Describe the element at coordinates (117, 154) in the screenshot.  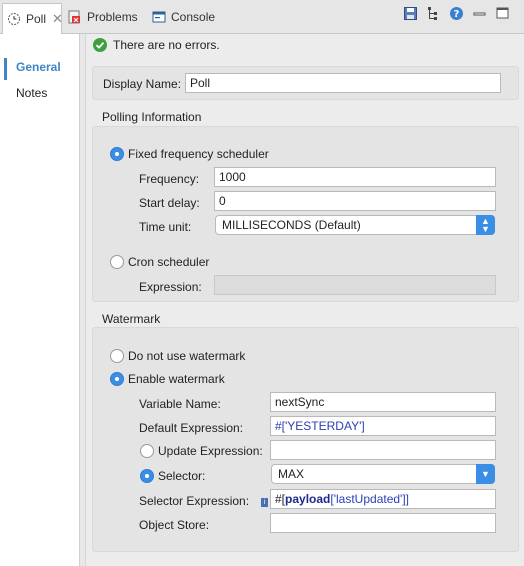
I see `fixed-frequency-radio` at that location.